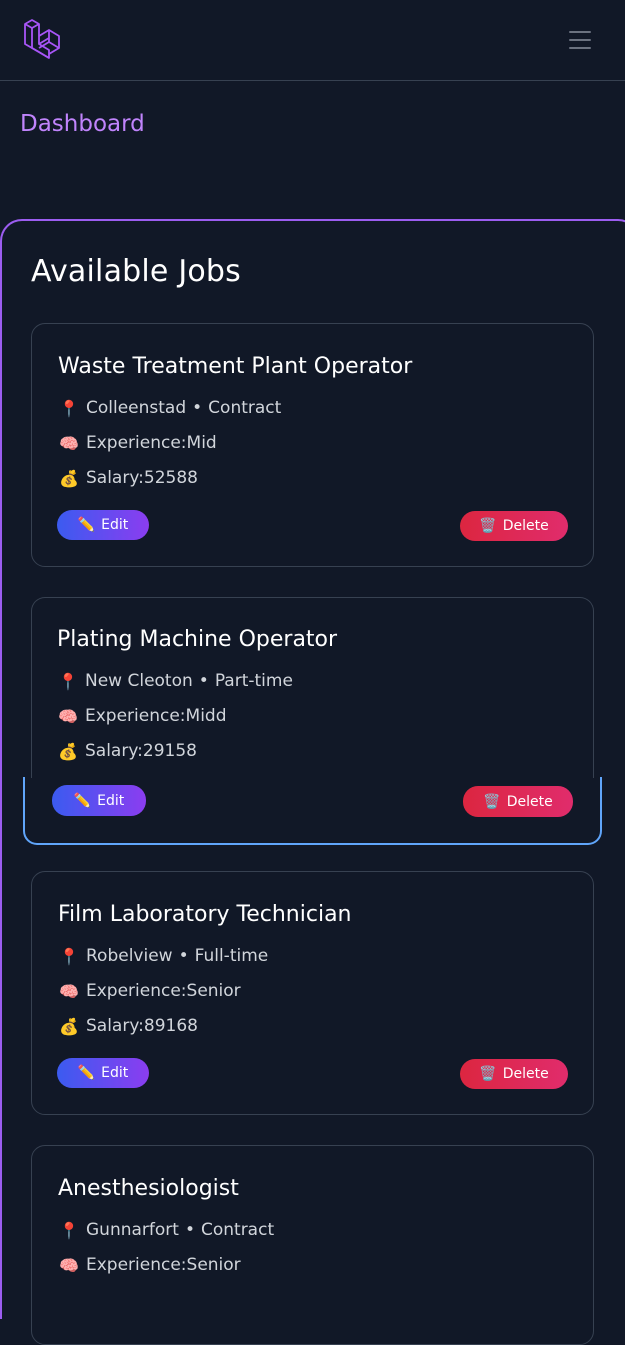 The image size is (625, 1345). What do you see at coordinates (201, 443) in the screenshot?
I see `job-experience: Mid` at bounding box center [201, 443].